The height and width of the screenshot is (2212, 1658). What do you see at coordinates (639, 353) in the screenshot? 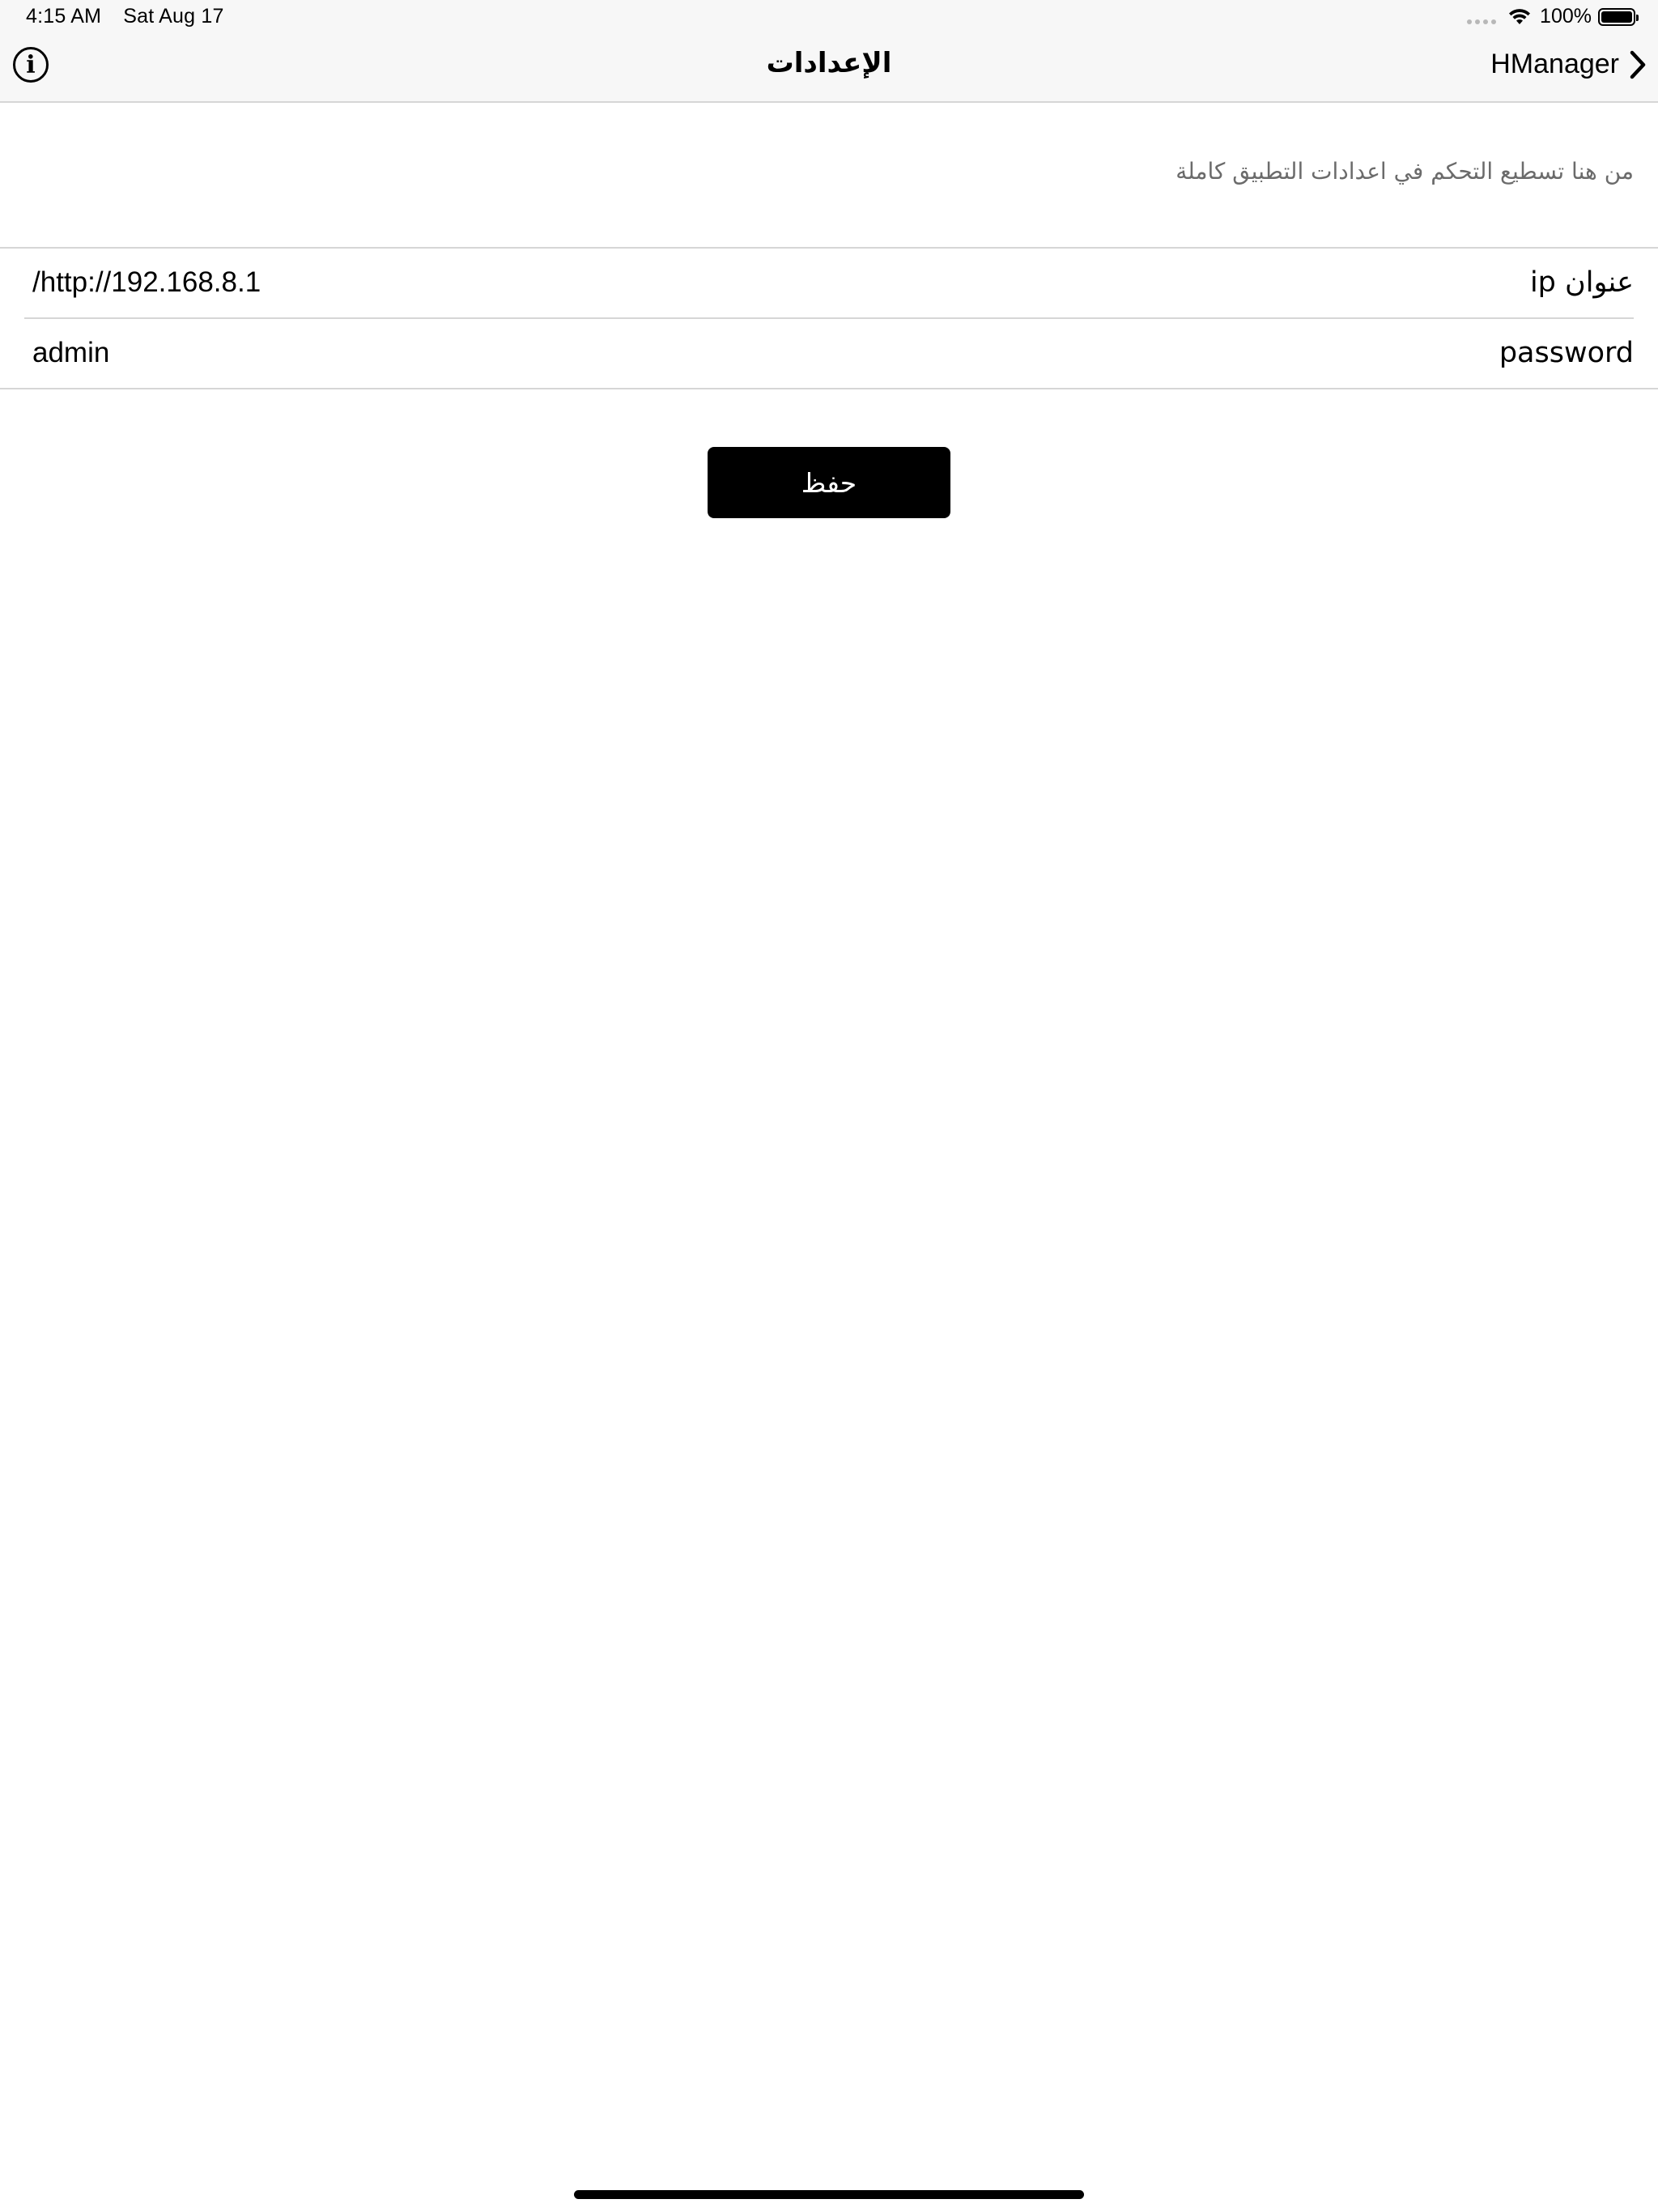
I see `password-input` at bounding box center [639, 353].